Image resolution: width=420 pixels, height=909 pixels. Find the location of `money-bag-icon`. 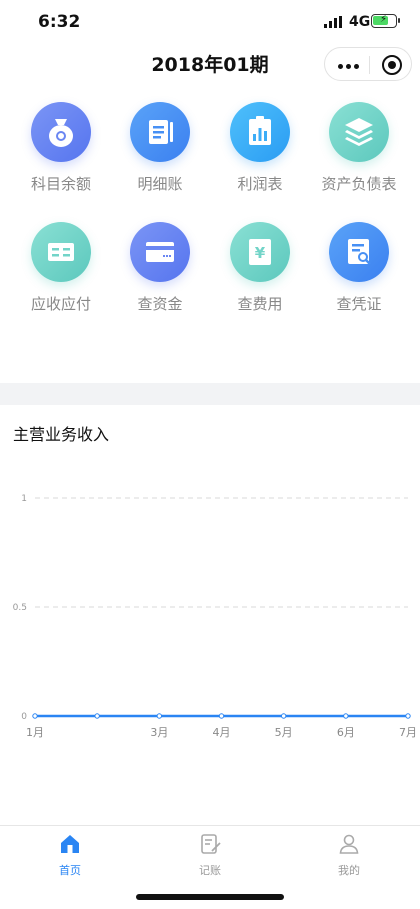

money-bag-icon is located at coordinates (61, 133).